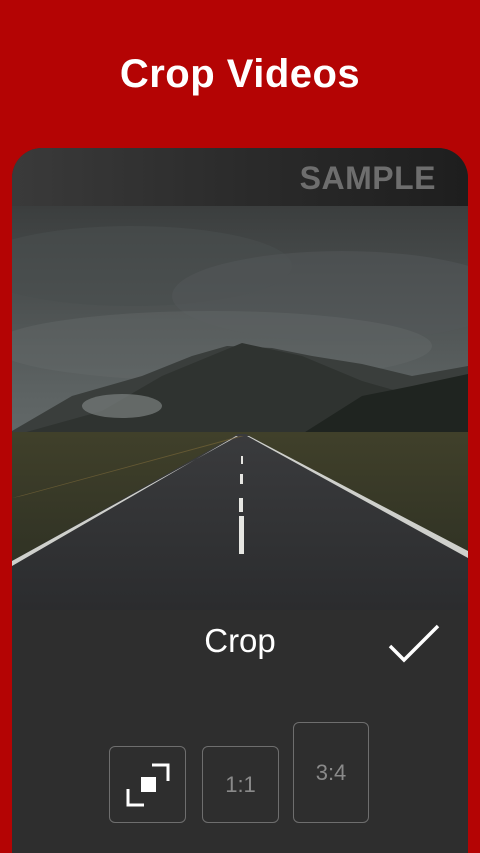  I want to click on ratio-3-4-option: 3:4, so click(331, 772).